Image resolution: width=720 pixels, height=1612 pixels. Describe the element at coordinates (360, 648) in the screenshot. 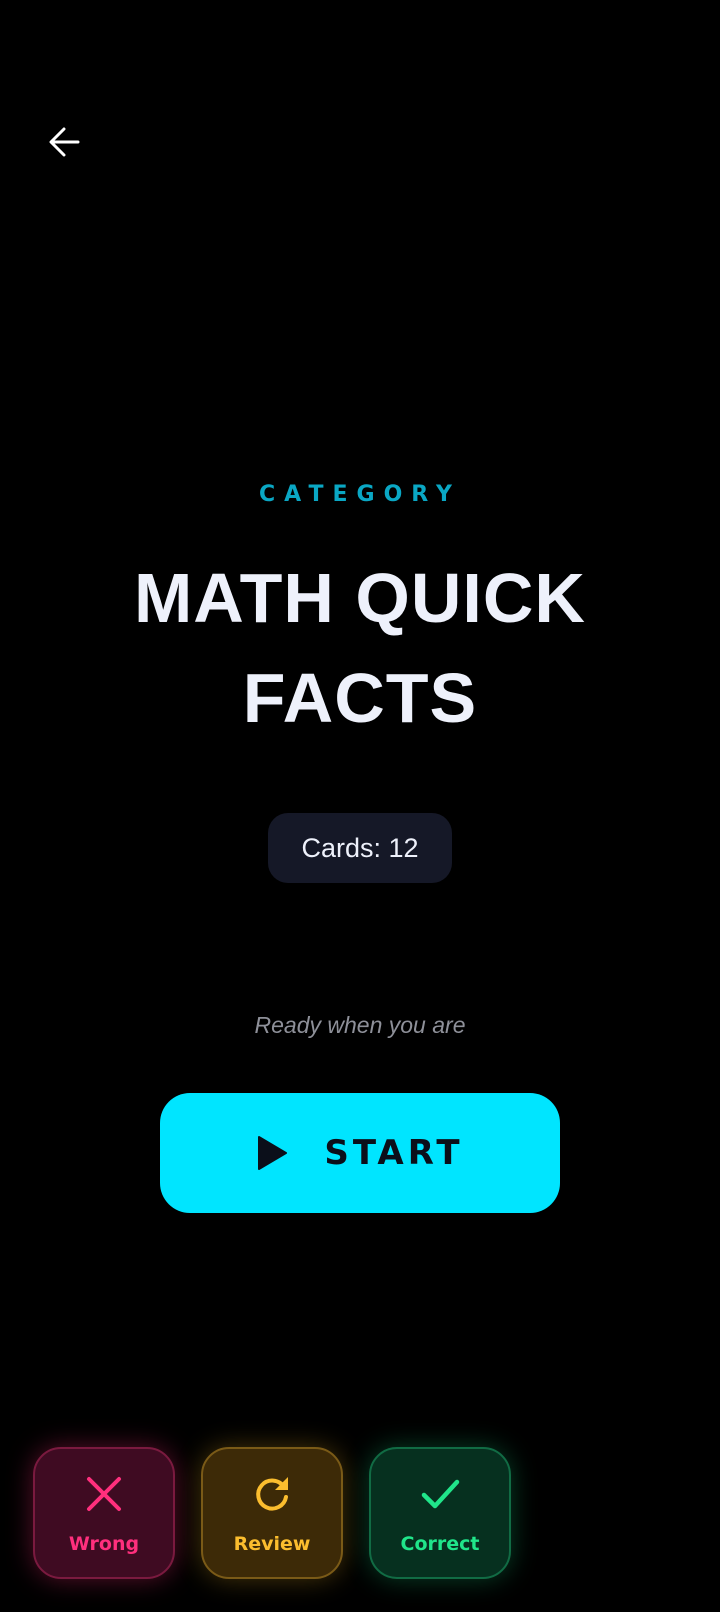

I see `deck-title: MATH QUICK FACTS` at that location.